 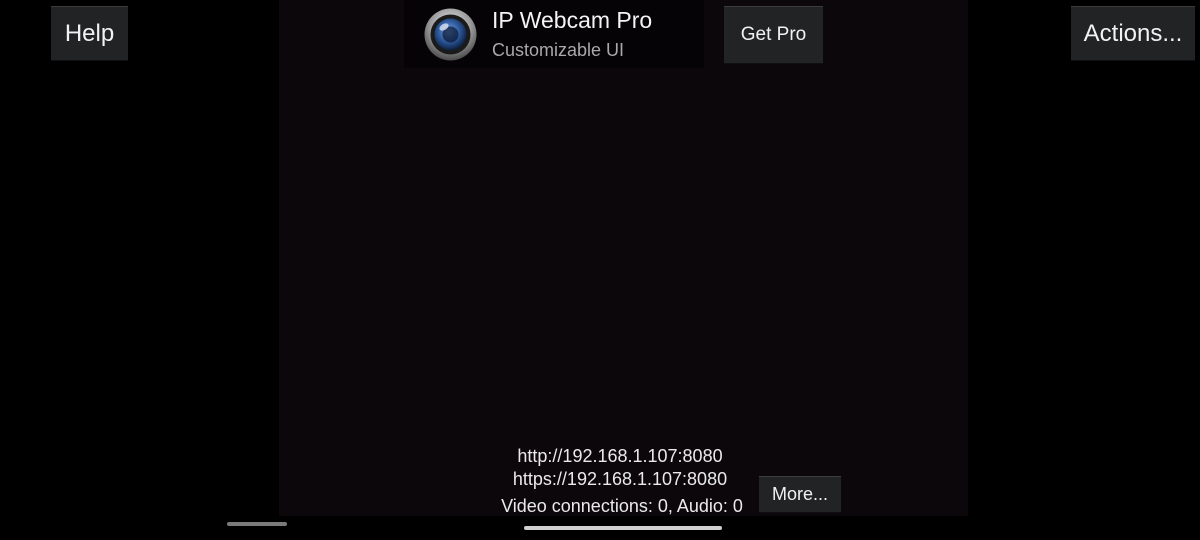 I want to click on get-pro-button: Get Pro, so click(x=773, y=35).